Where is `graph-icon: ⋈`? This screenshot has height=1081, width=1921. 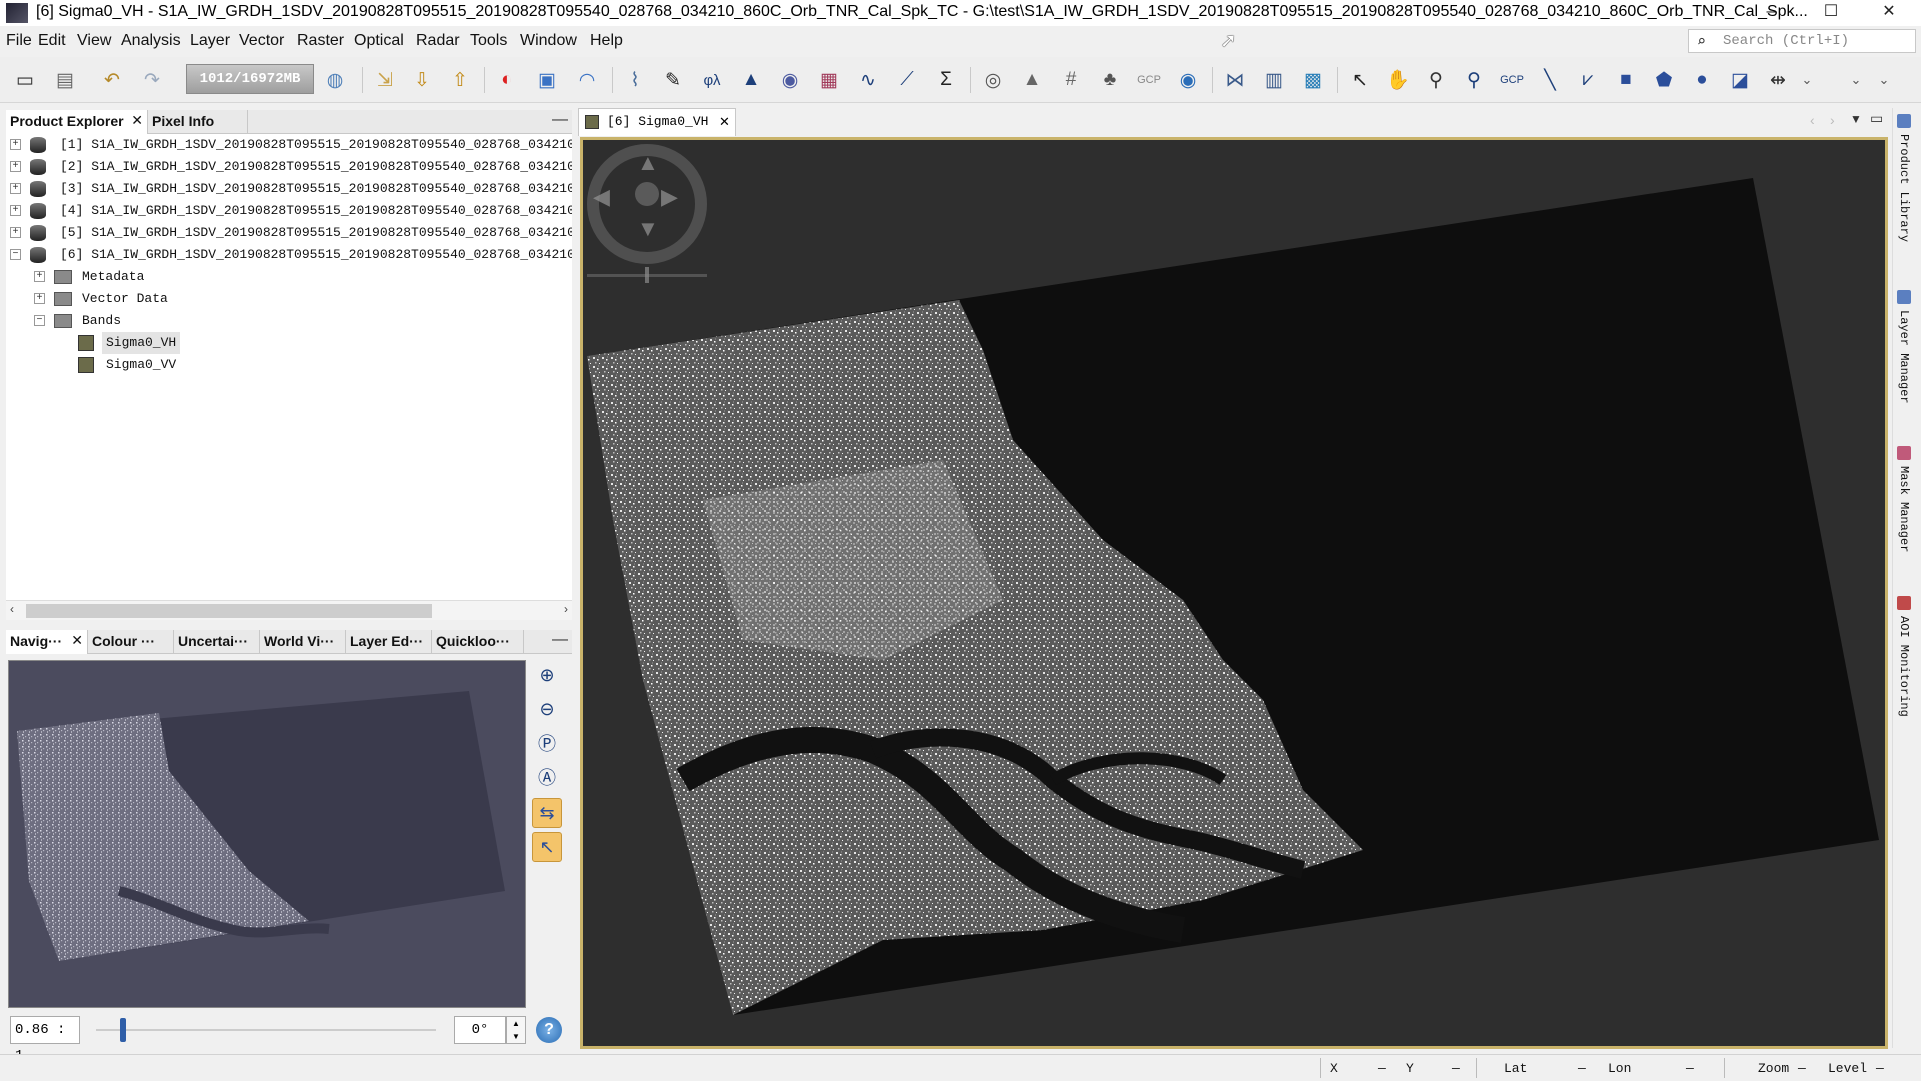
graph-icon: ⋈ is located at coordinates (1235, 80).